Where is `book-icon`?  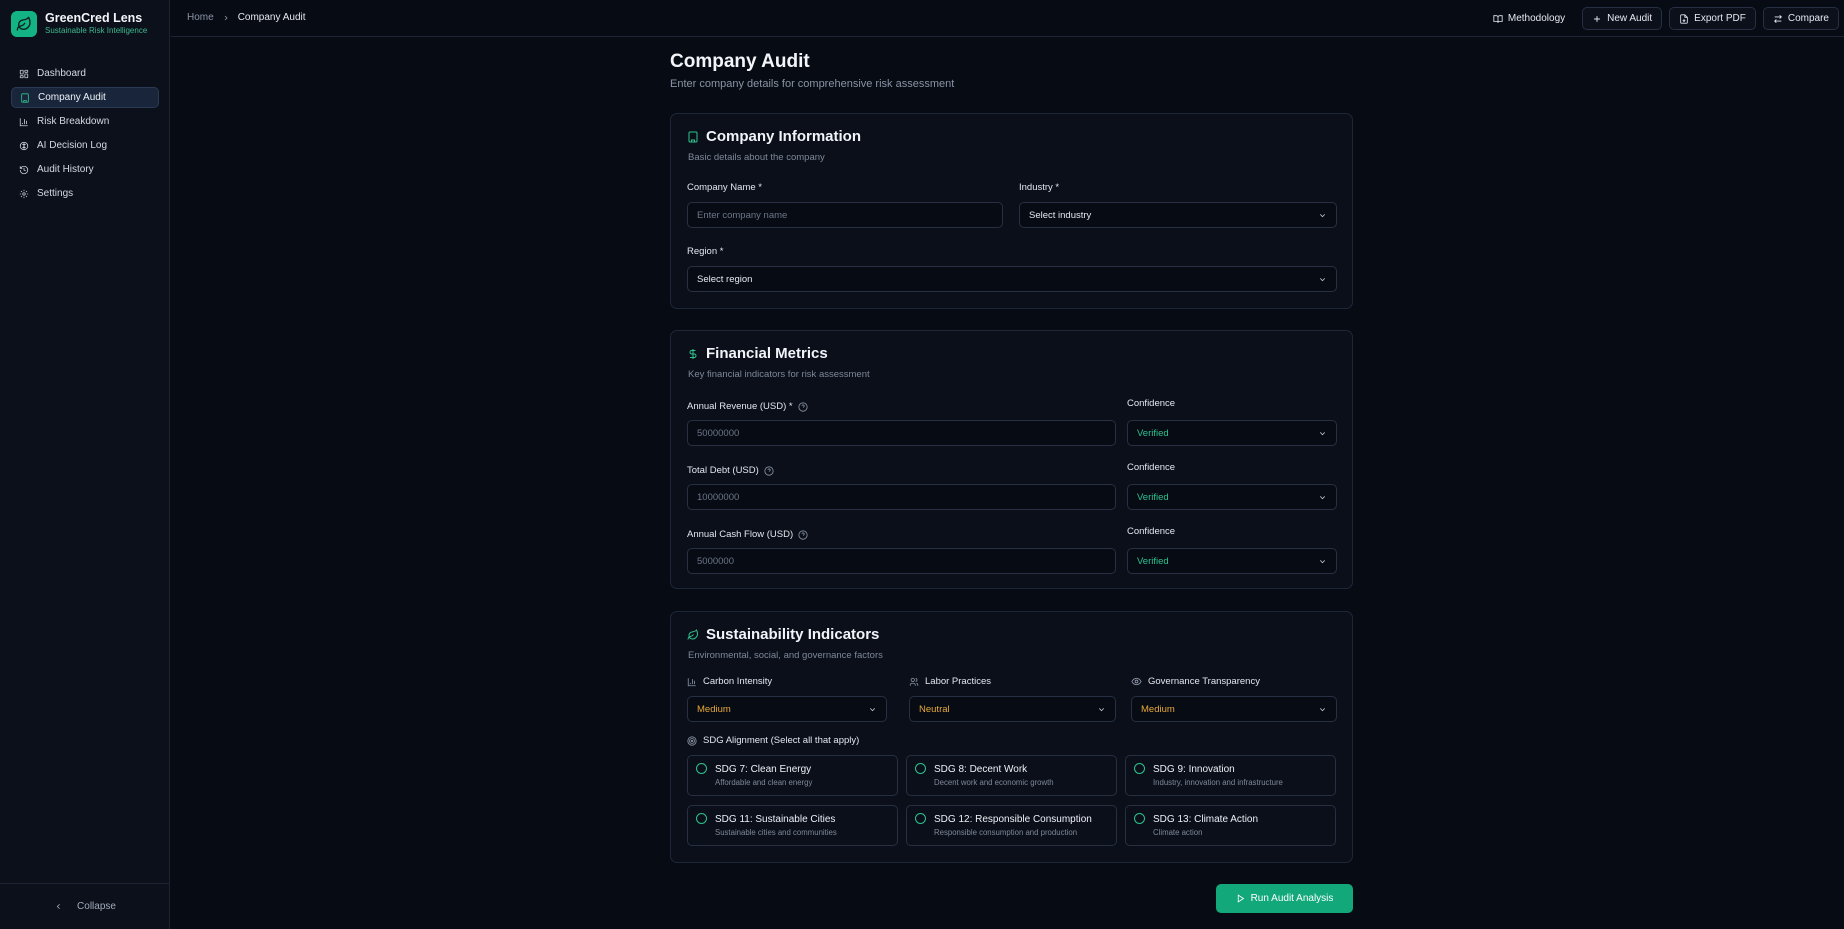
book-icon is located at coordinates (1498, 19).